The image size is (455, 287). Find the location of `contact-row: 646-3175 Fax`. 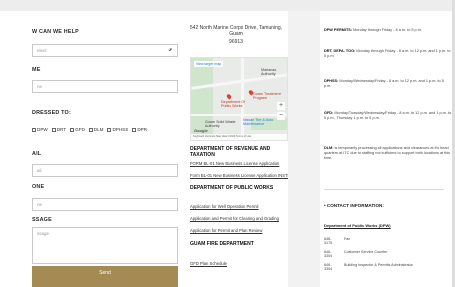

contact-row: 646-3175 Fax is located at coordinates (337, 241).